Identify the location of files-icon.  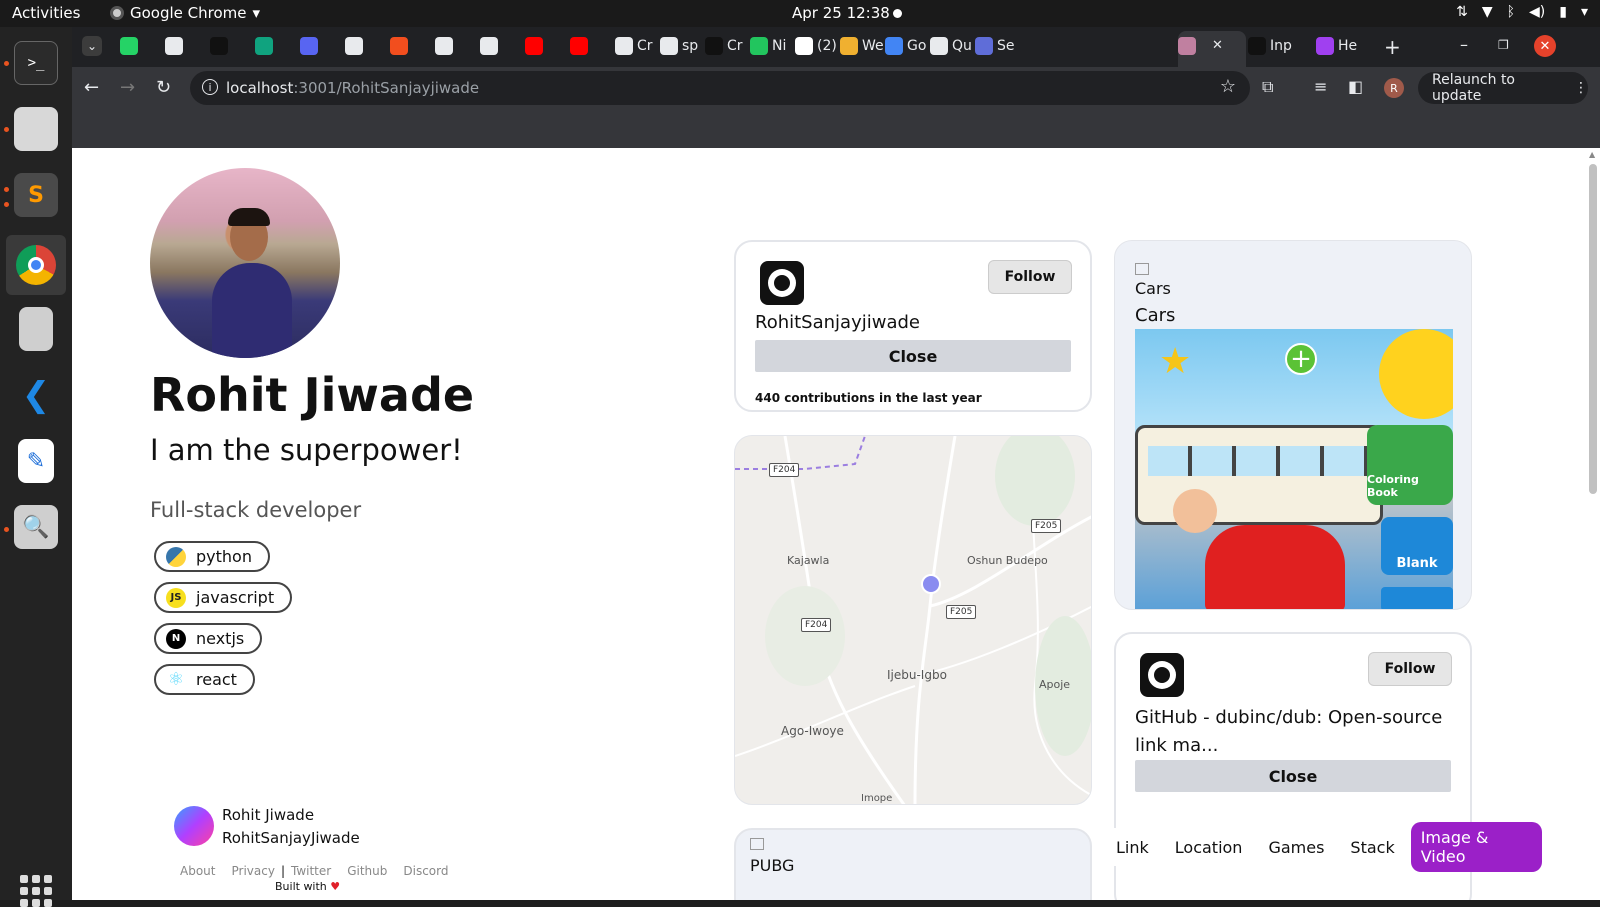
(36, 129).